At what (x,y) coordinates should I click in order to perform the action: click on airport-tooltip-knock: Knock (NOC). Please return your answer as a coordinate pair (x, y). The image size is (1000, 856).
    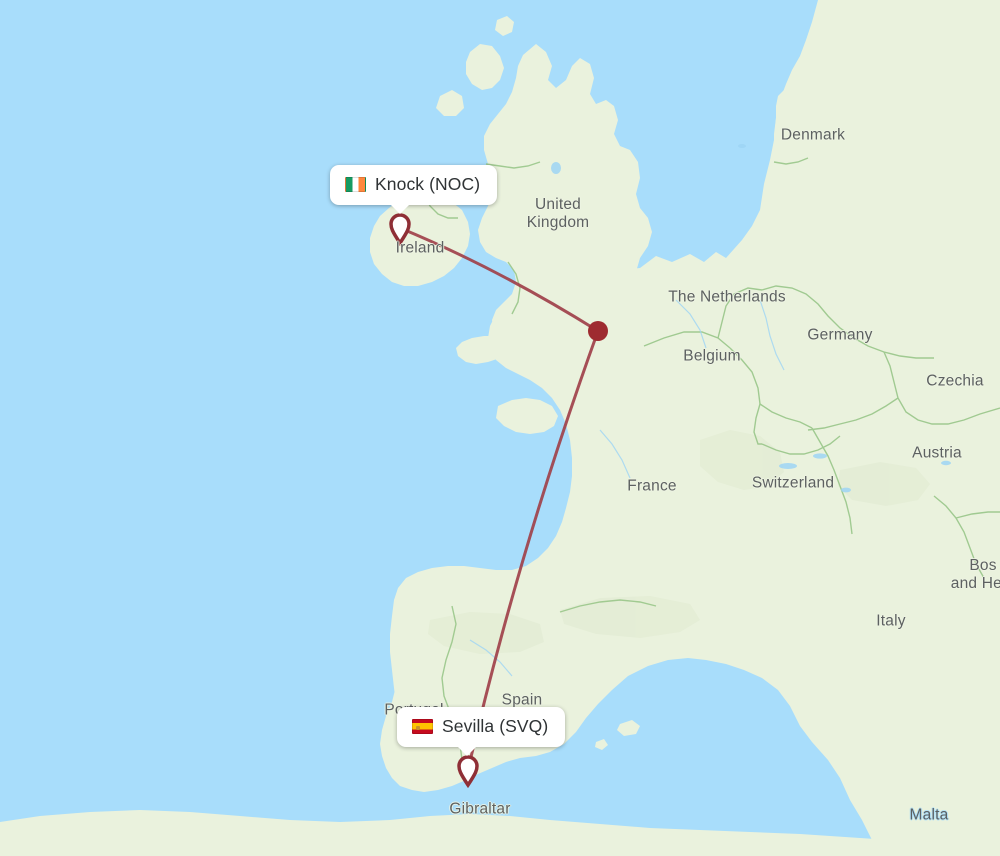
    Looking at the image, I should click on (414, 189).